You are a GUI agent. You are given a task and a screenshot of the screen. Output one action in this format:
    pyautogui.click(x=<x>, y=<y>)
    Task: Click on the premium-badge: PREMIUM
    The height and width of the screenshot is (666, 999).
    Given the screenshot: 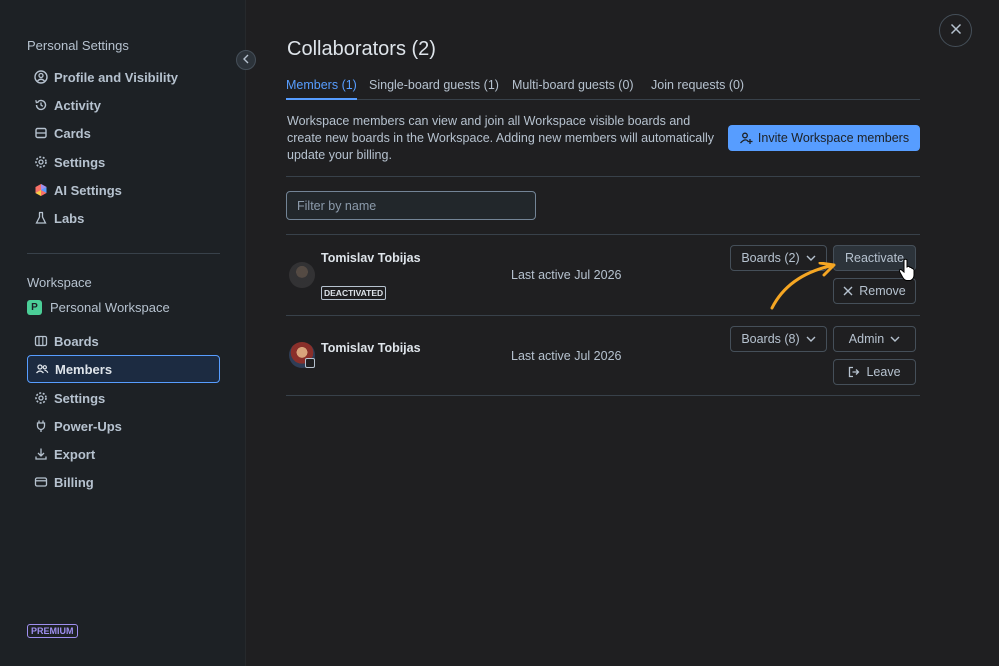 What is the action you would take?
    pyautogui.click(x=52, y=631)
    